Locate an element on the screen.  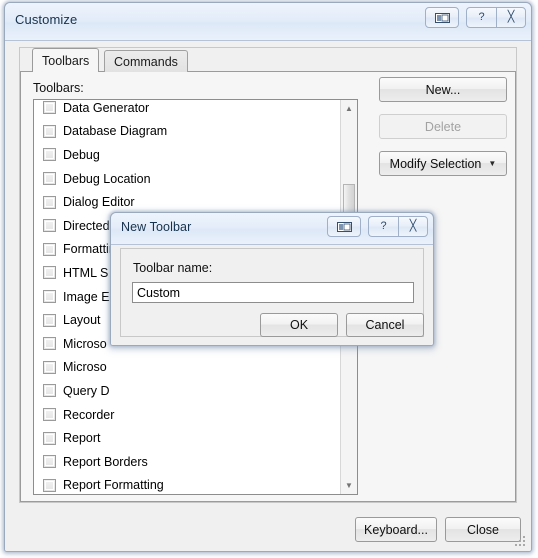
scroll-up-icon: ▲ is located at coordinates (349, 108).